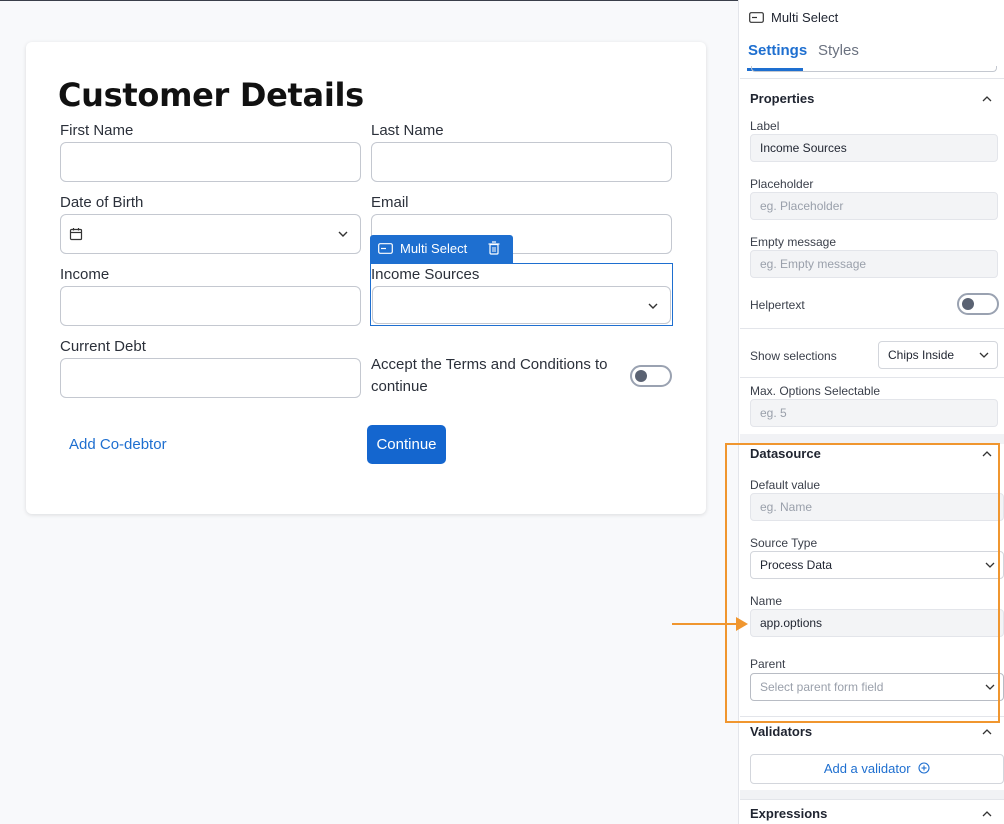 This screenshot has width=1004, height=824. What do you see at coordinates (102, 202) in the screenshot?
I see `dob-label: Date of Birth` at bounding box center [102, 202].